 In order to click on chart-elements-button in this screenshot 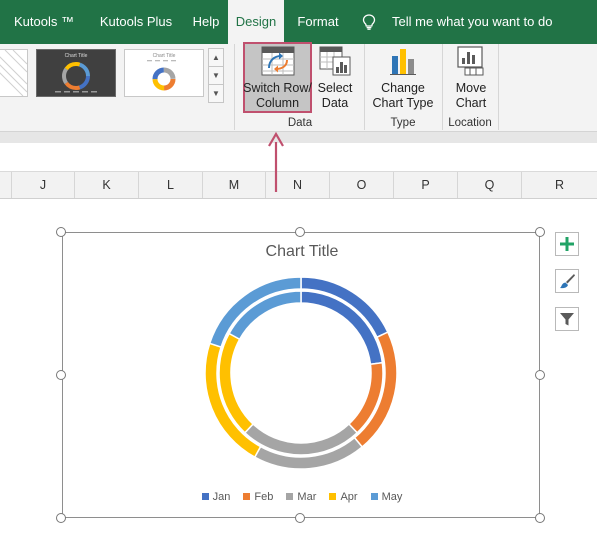, I will do `click(567, 244)`.